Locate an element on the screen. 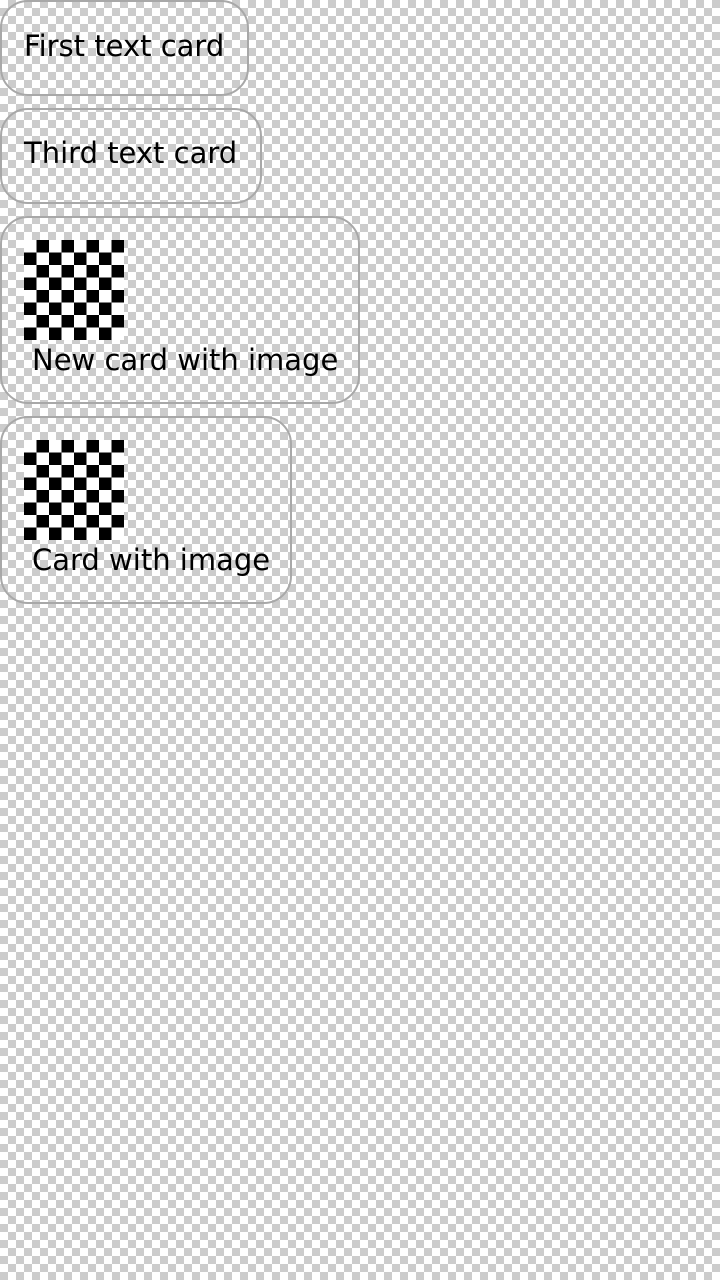  text-card-first: First text card is located at coordinates (124, 48).